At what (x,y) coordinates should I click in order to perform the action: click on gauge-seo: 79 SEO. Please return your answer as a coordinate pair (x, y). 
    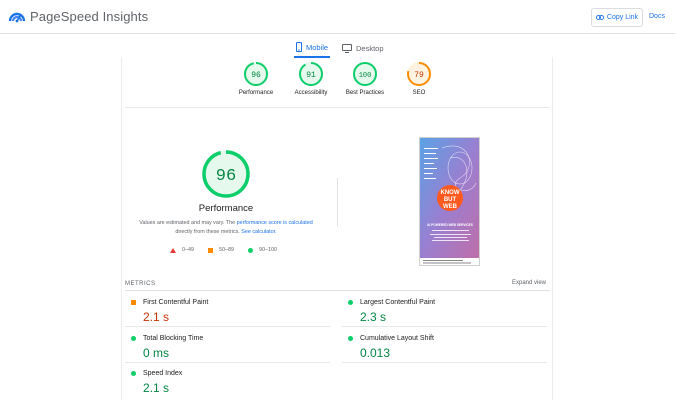
    Looking at the image, I should click on (419, 78).